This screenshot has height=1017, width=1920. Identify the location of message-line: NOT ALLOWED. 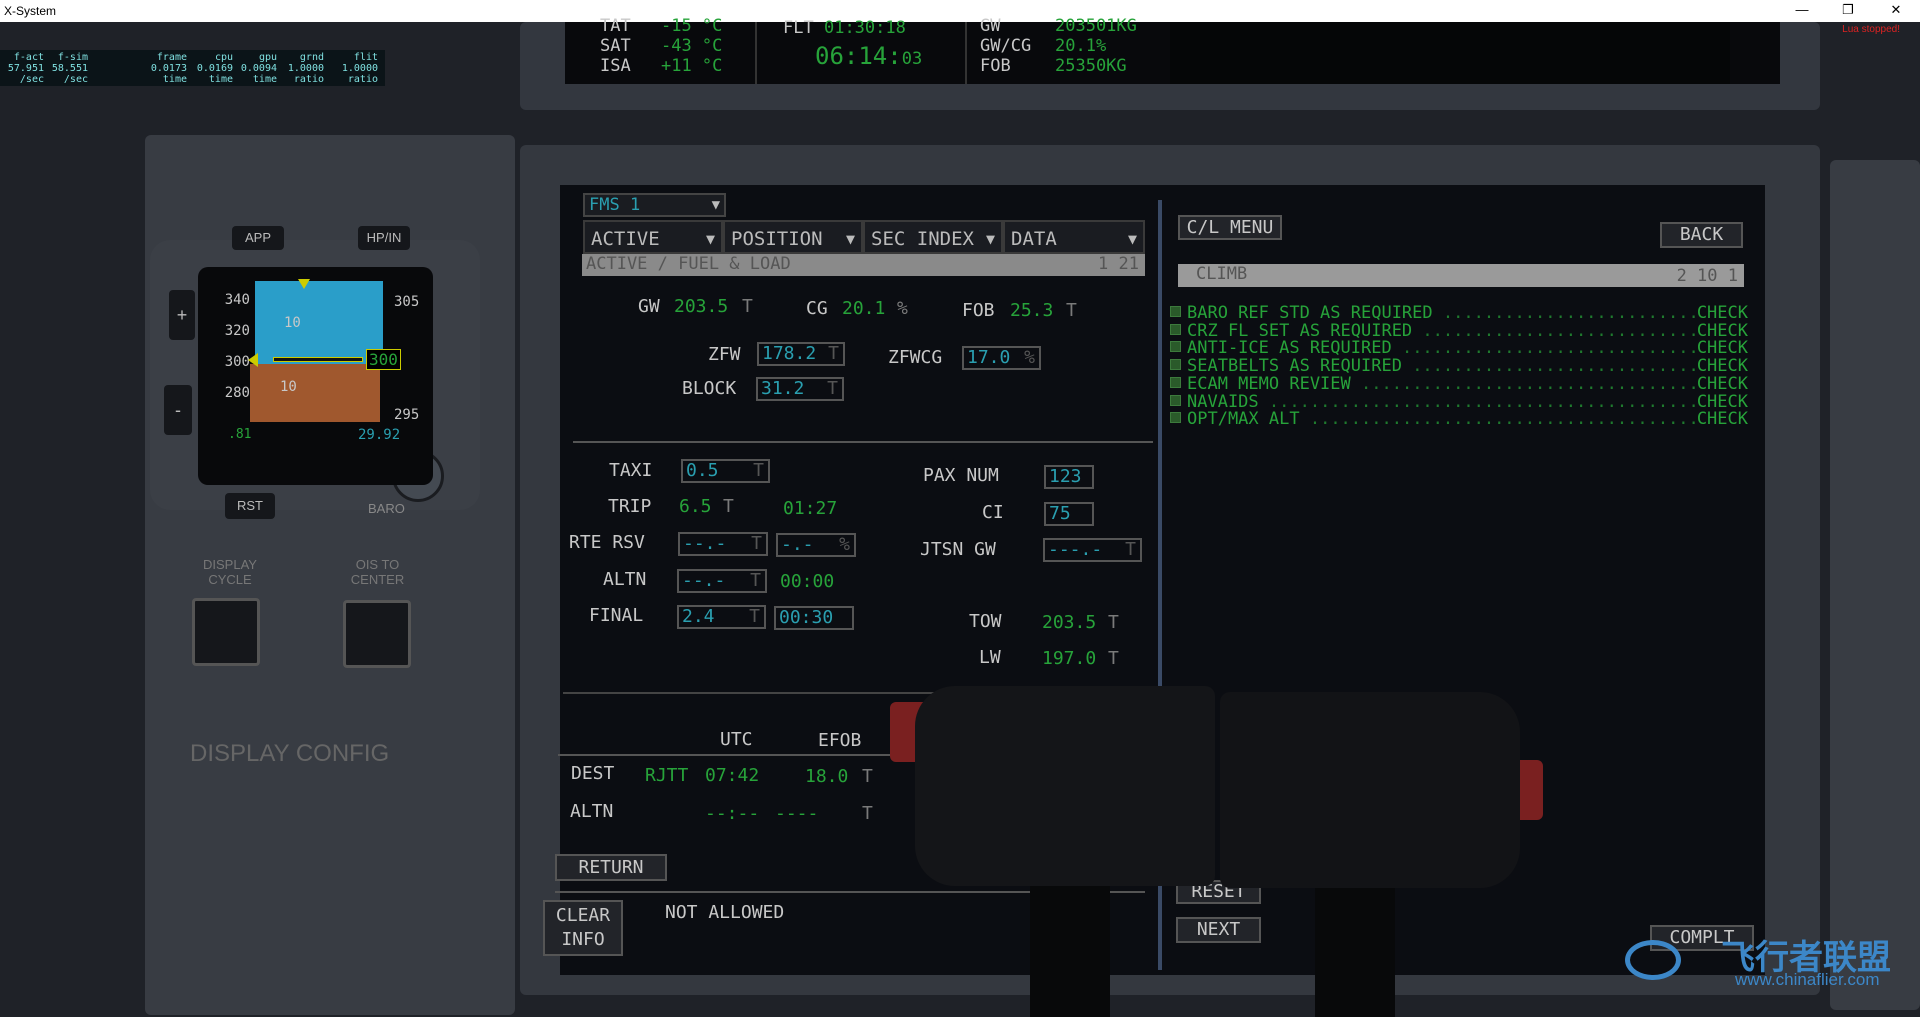
(725, 912).